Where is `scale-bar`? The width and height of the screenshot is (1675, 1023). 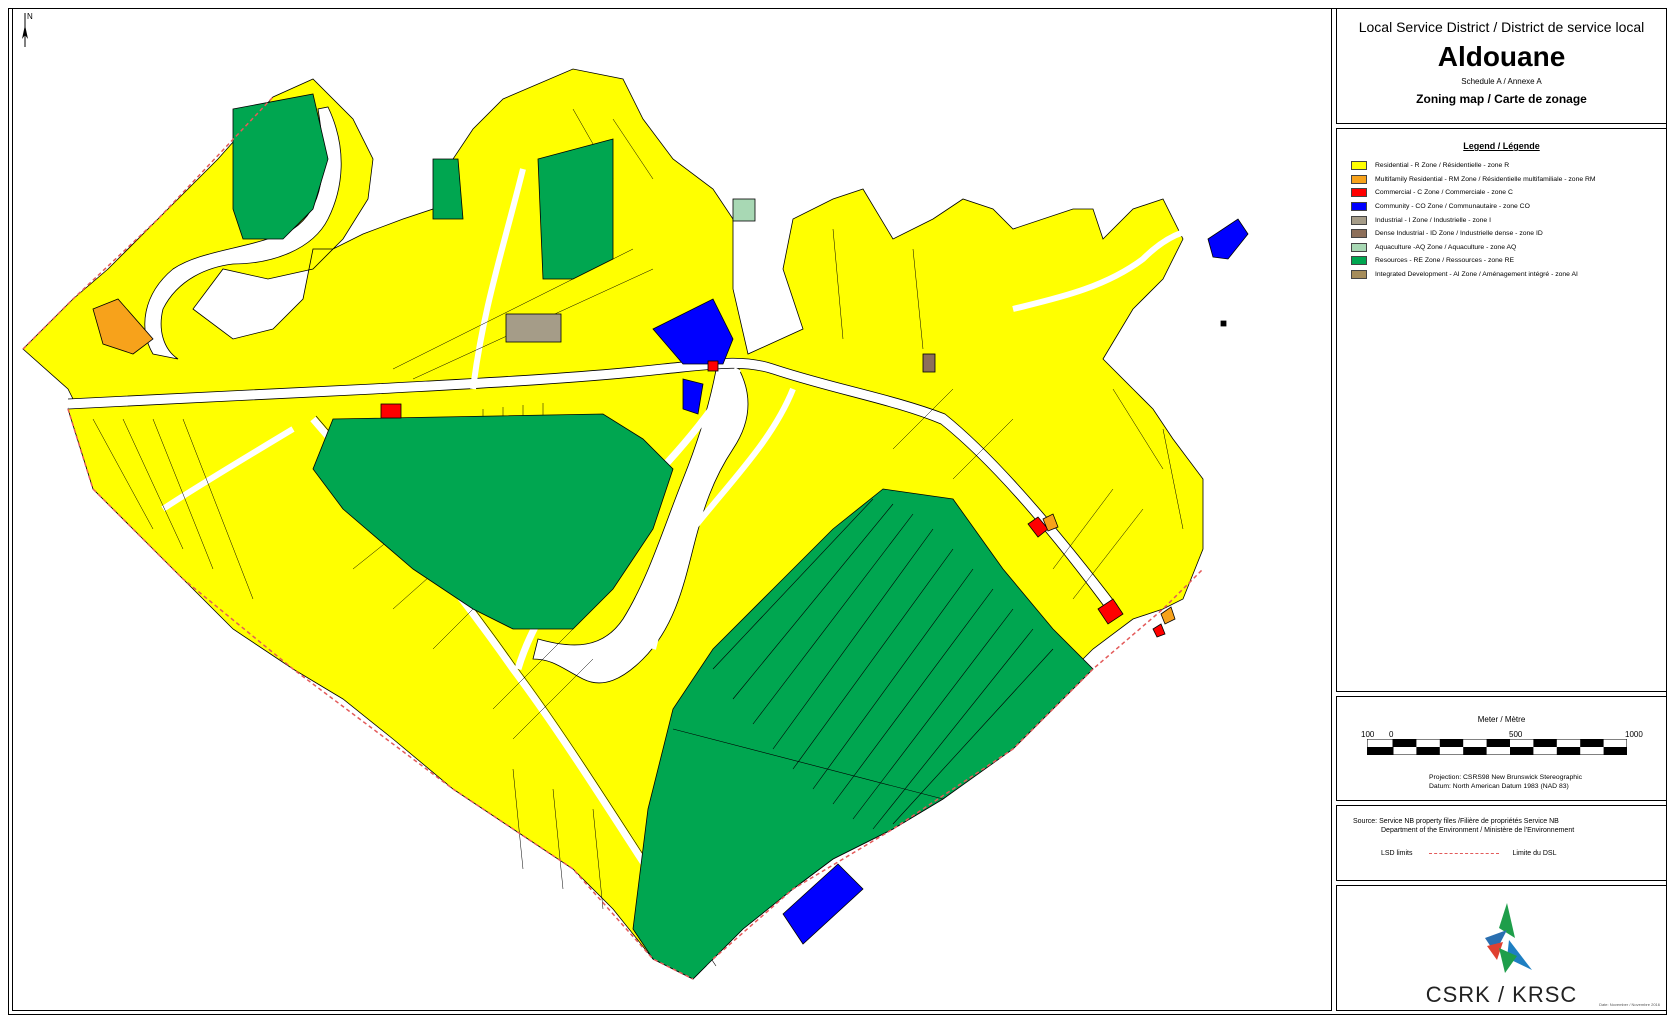 scale-bar is located at coordinates (1497, 747).